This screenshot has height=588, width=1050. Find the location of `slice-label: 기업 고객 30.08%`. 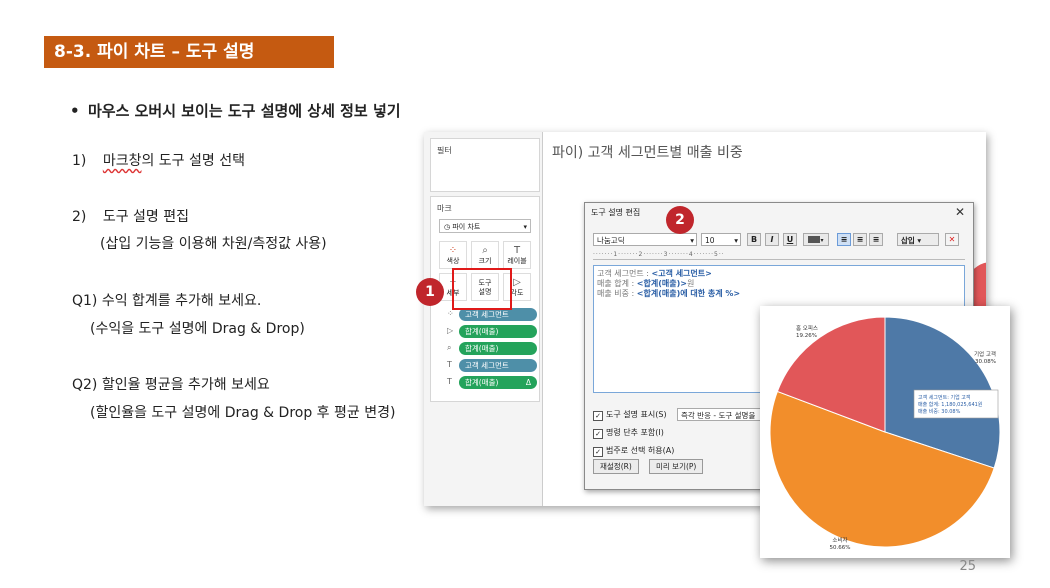

slice-label: 기업 고객 30.08% is located at coordinates (985, 357).